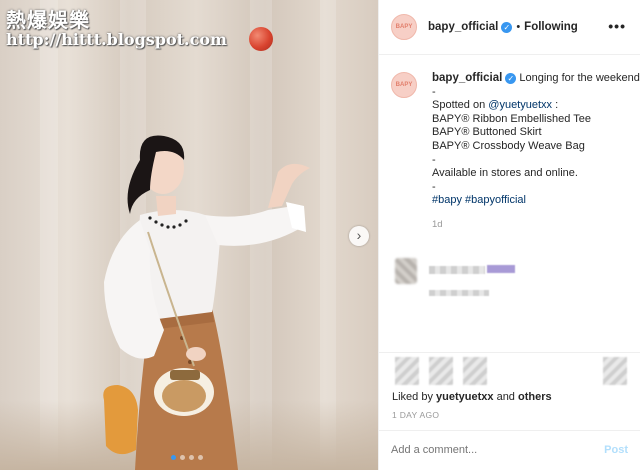  I want to click on post-header: BAPY bapy_official ✓ • Following •••, so click(509, 27).